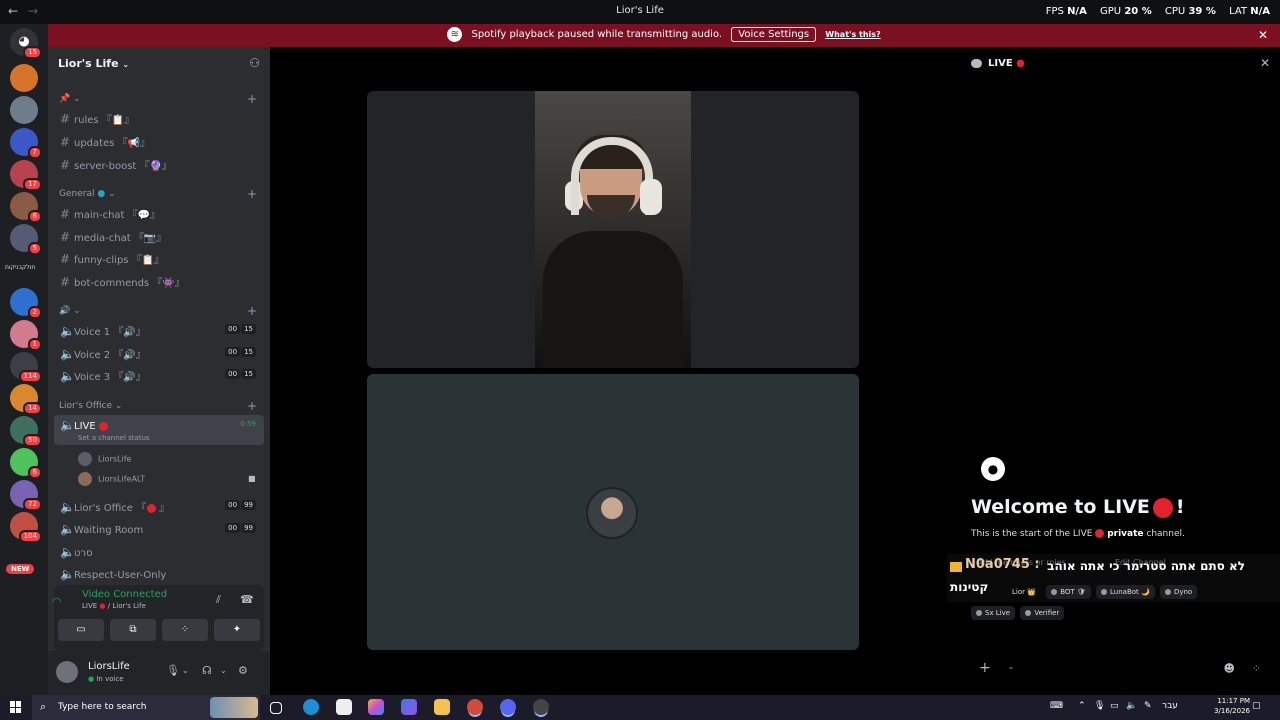  What do you see at coordinates (1011, 667) in the screenshot?
I see `message-input: -` at bounding box center [1011, 667].